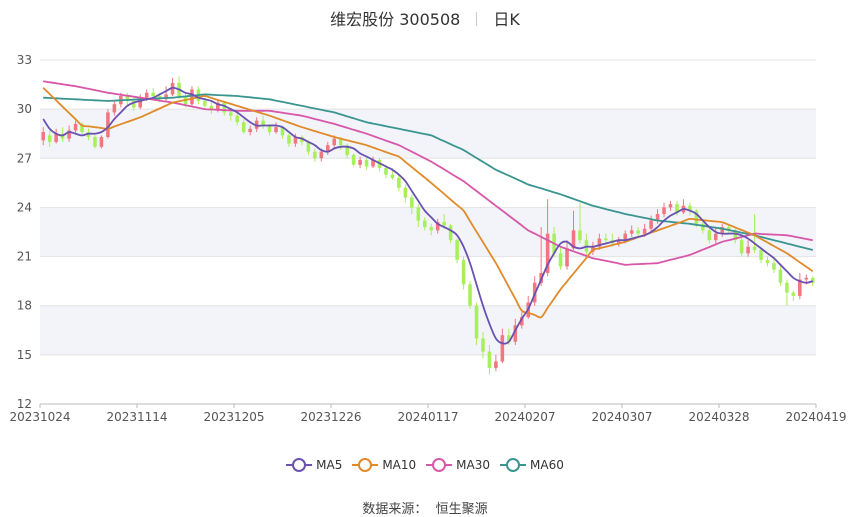 The width and height of the screenshot is (850, 517). What do you see at coordinates (815, 417) in the screenshot?
I see `x-tick-label: 20240419` at bounding box center [815, 417].